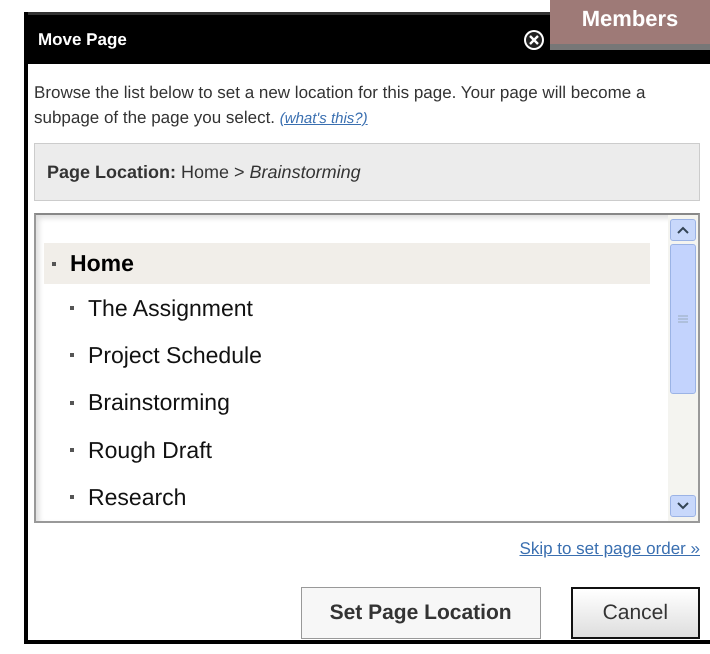 The width and height of the screenshot is (710, 654). Describe the element at coordinates (683, 319) in the screenshot. I see `scroll-thumb` at that location.